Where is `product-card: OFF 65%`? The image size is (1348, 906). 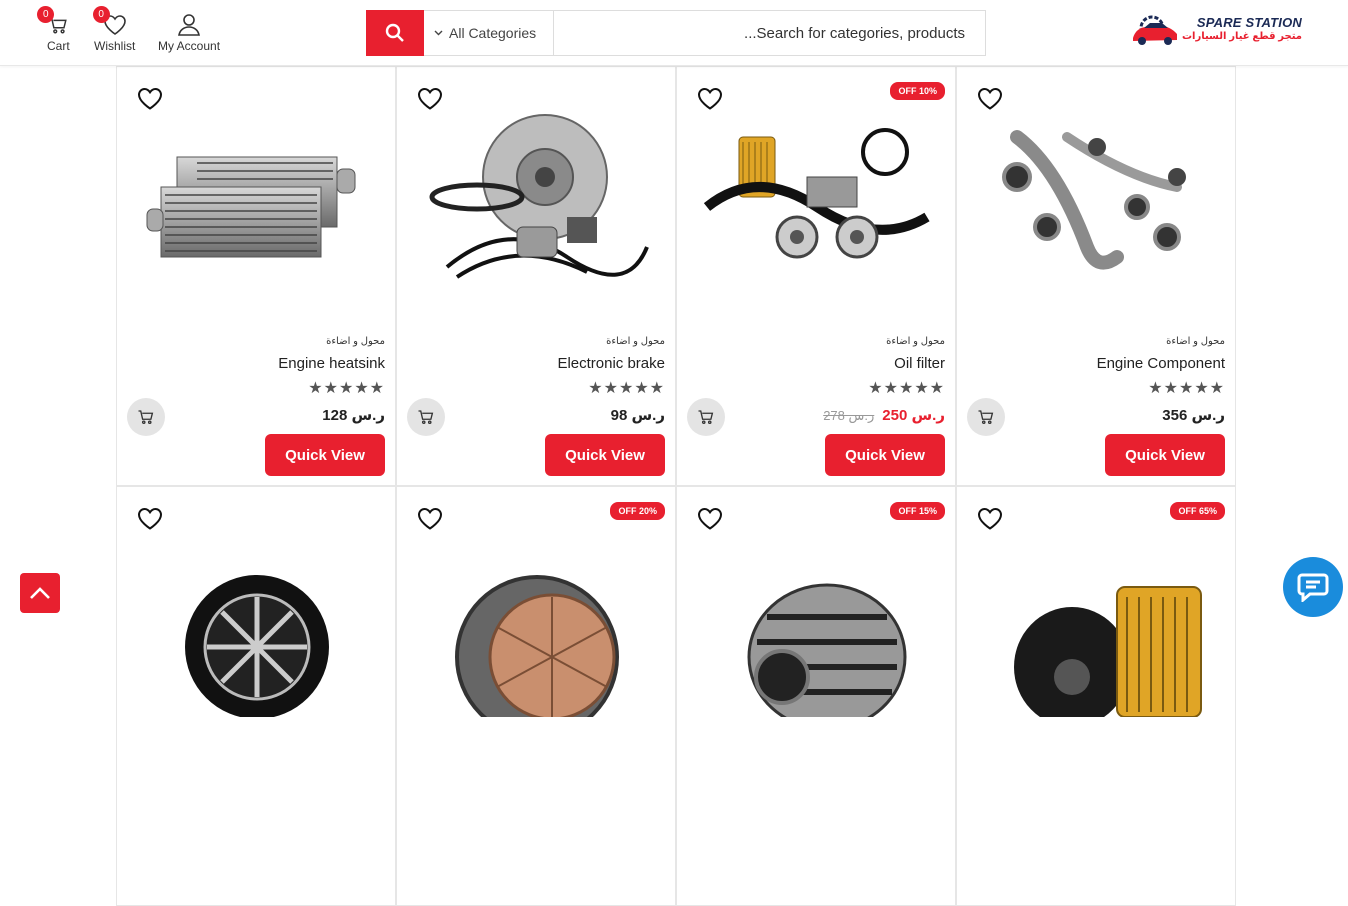 product-card: OFF 65% is located at coordinates (1096, 696).